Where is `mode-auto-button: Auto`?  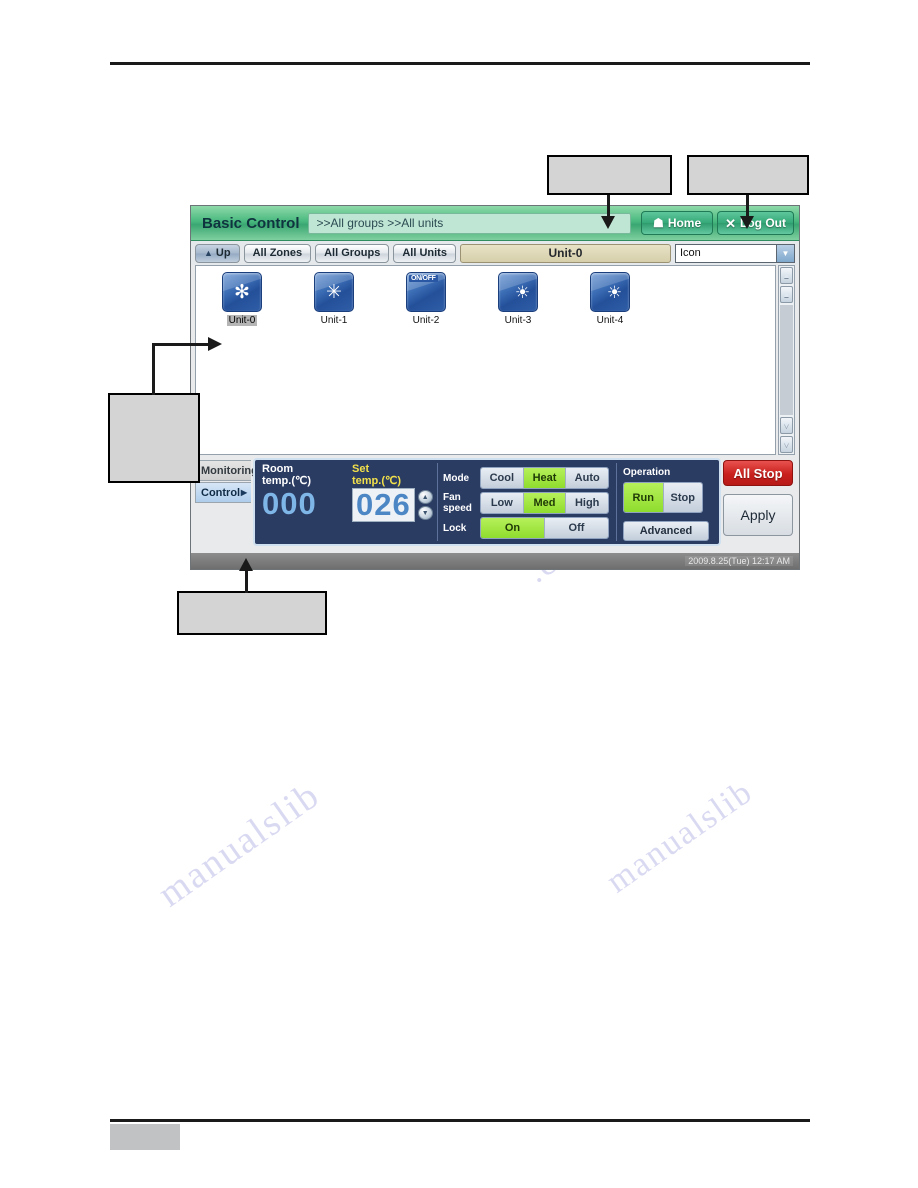 mode-auto-button: Auto is located at coordinates (587, 478).